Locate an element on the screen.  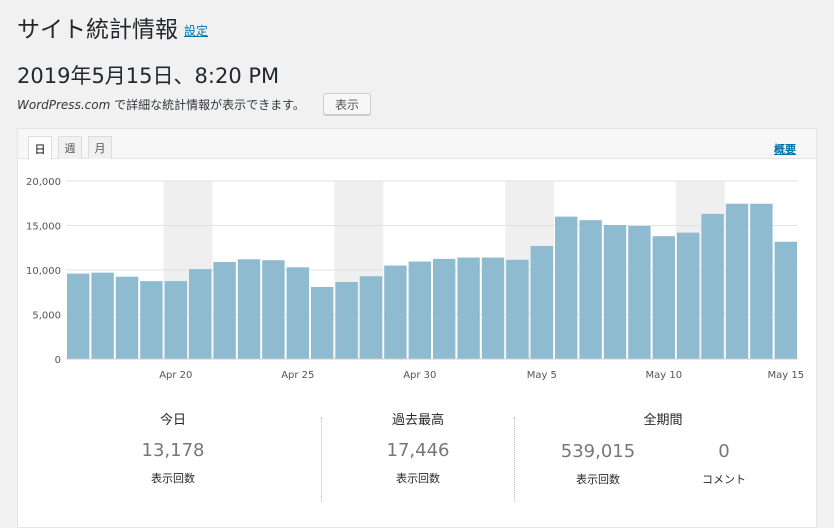
wpcom-note: WordPress.com で詳細な統計情報が表示できます。 is located at coordinates (161, 104).